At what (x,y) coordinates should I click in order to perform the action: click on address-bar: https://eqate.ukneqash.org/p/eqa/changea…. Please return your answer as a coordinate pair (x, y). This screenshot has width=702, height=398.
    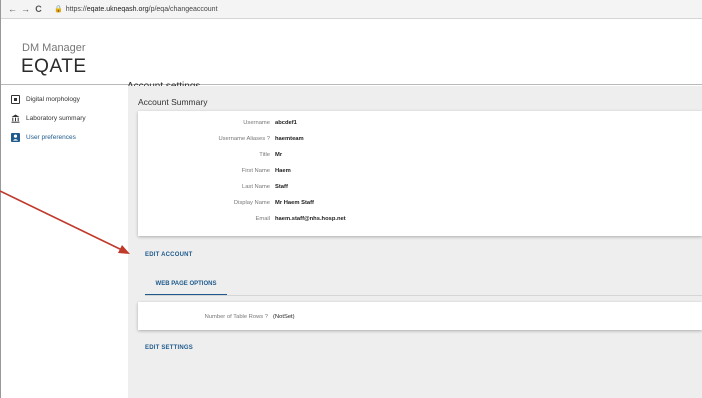
    Looking at the image, I should click on (142, 9).